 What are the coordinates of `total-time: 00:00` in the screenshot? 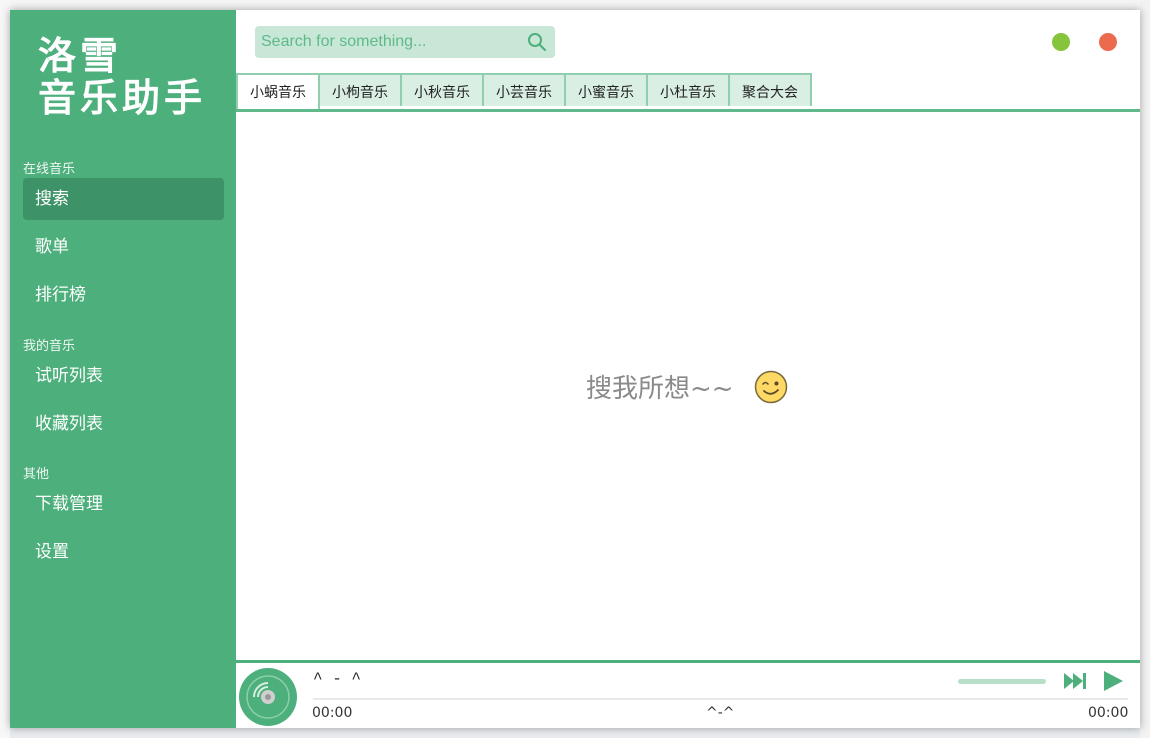 It's located at (1108, 713).